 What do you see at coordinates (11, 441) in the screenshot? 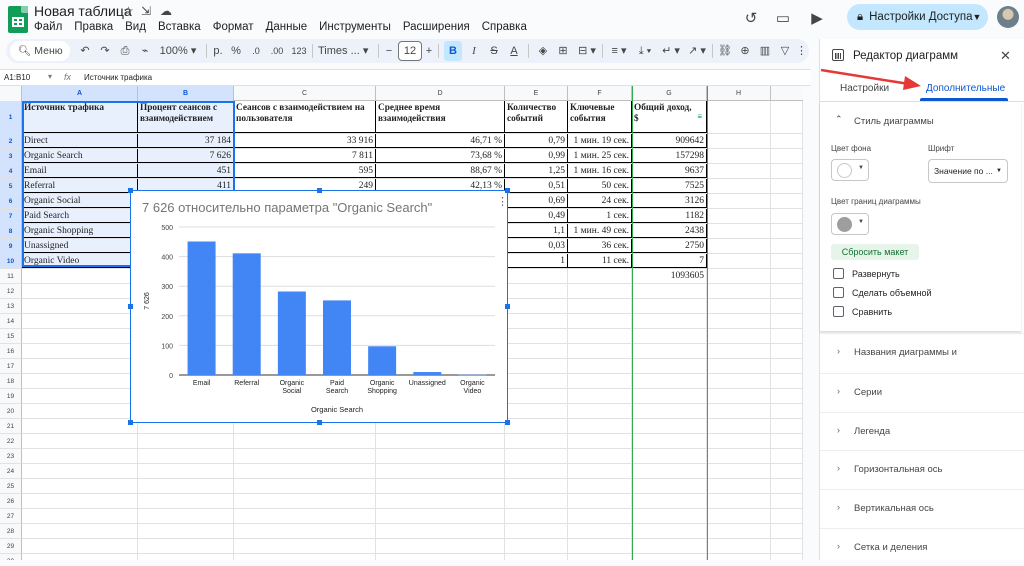
I see `row-header: 22` at bounding box center [11, 441].